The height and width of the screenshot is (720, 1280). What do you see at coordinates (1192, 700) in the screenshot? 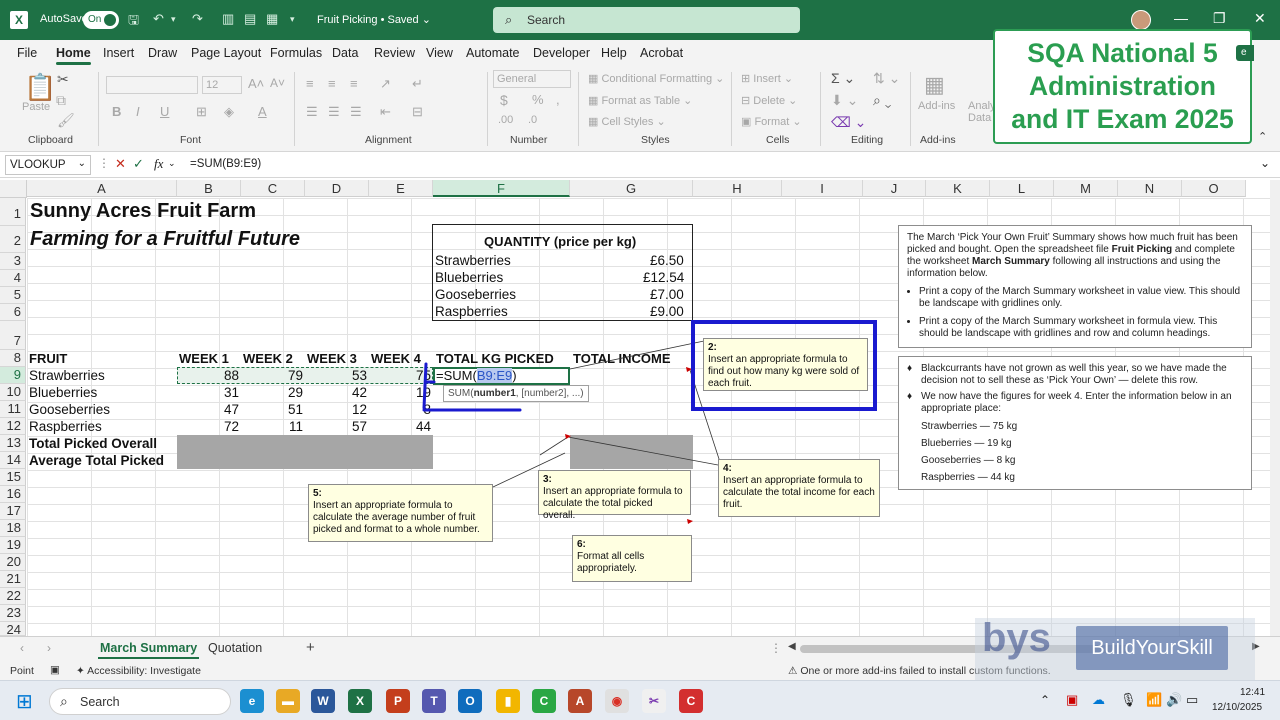
I see `battery-icon: ▭` at bounding box center [1192, 700].